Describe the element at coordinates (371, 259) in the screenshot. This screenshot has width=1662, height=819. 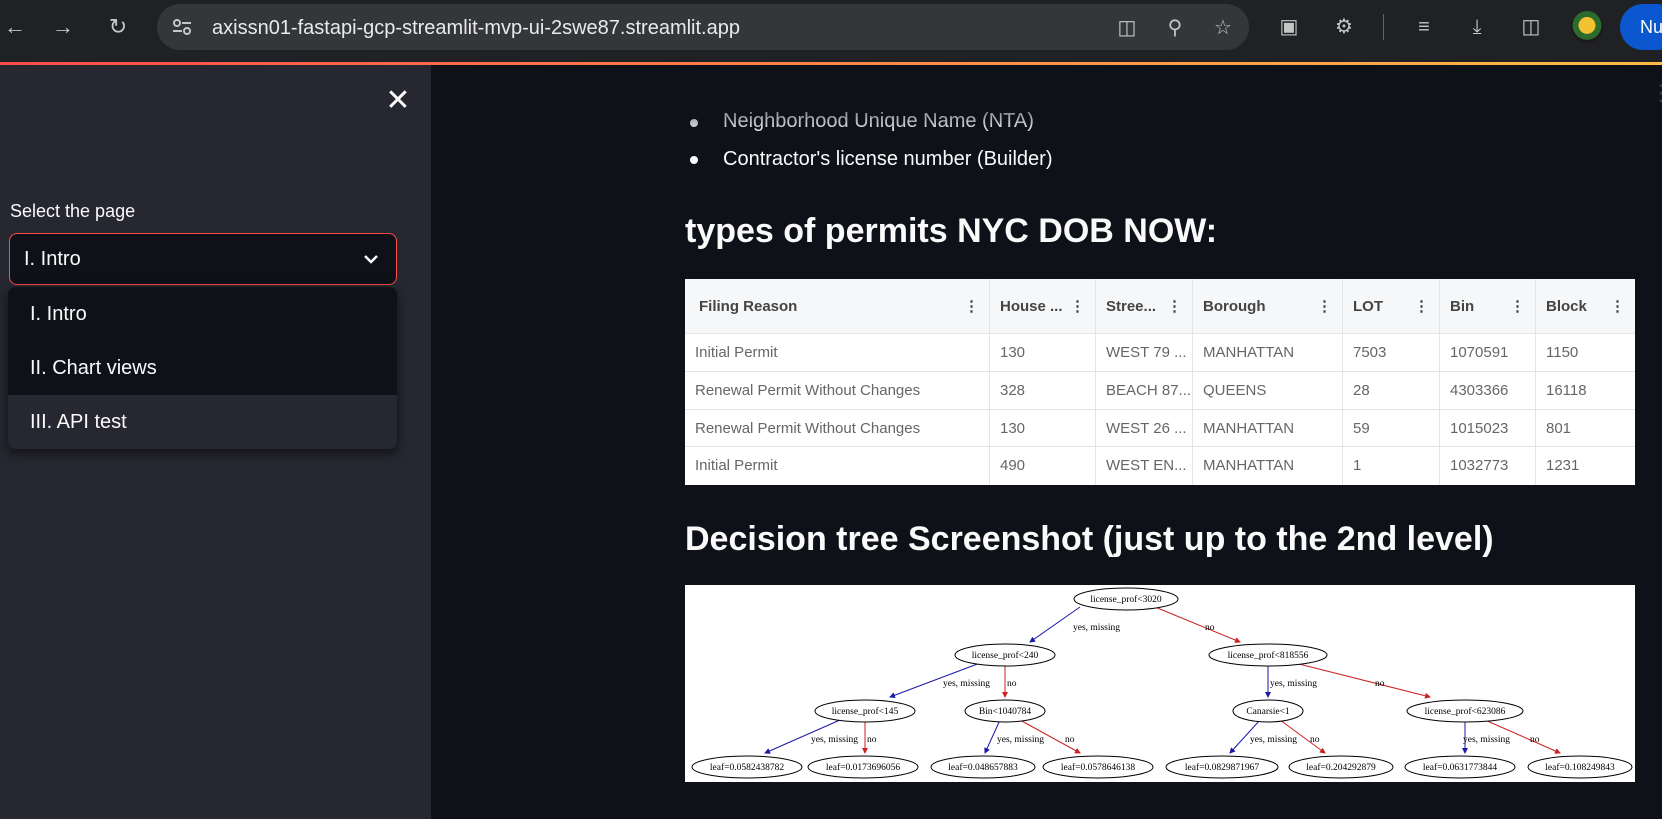
I see `chevron-down-icon` at that location.